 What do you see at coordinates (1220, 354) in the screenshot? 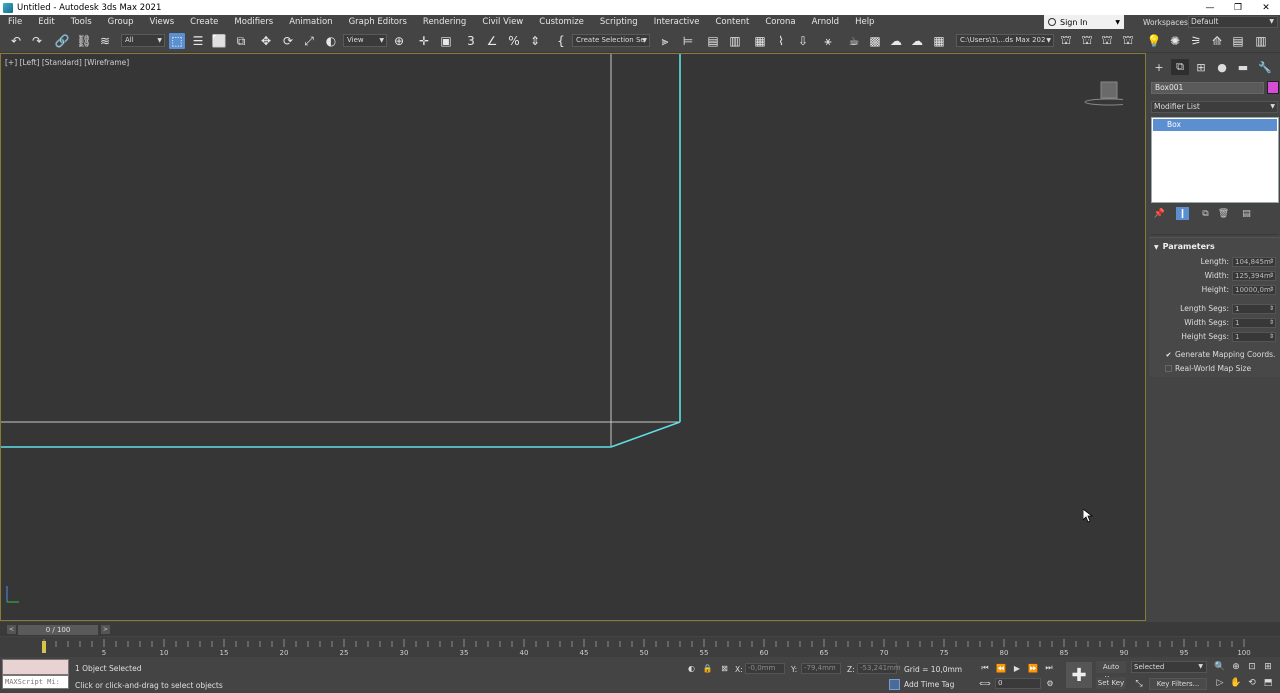
I see `generate-mapping-checkbox: ✔ Generate Mapping Coords.` at bounding box center [1220, 354].